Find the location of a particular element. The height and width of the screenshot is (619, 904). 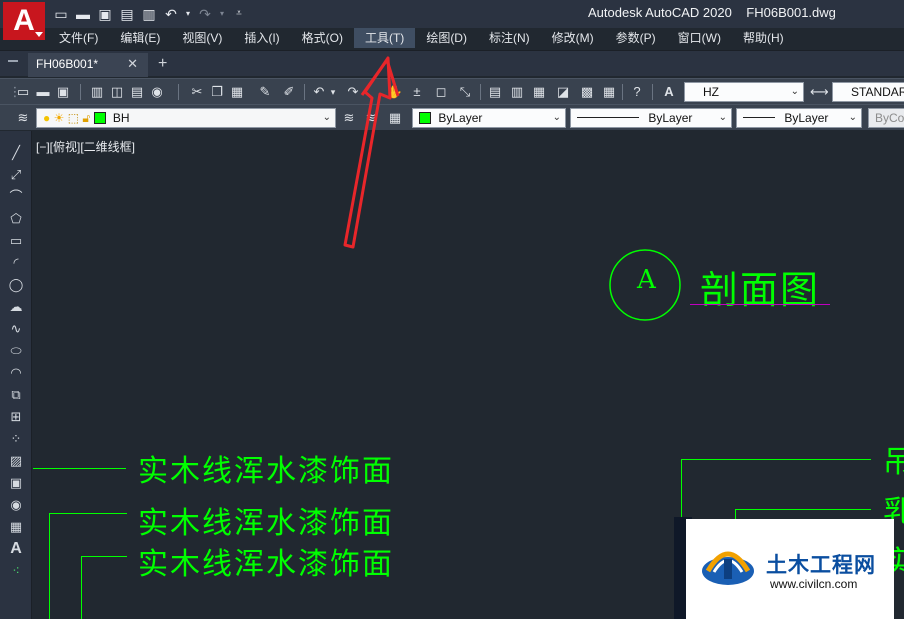

multiline-text-icon: A is located at coordinates (16, 549).